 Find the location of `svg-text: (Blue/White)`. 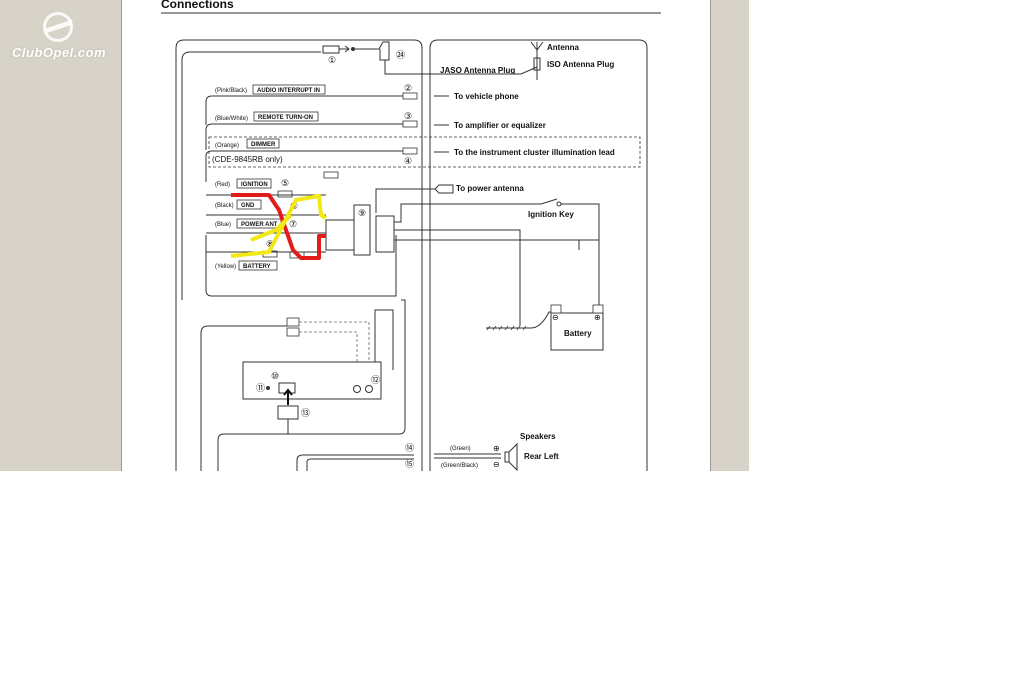

svg-text: (Blue/White) is located at coordinates (231, 119).